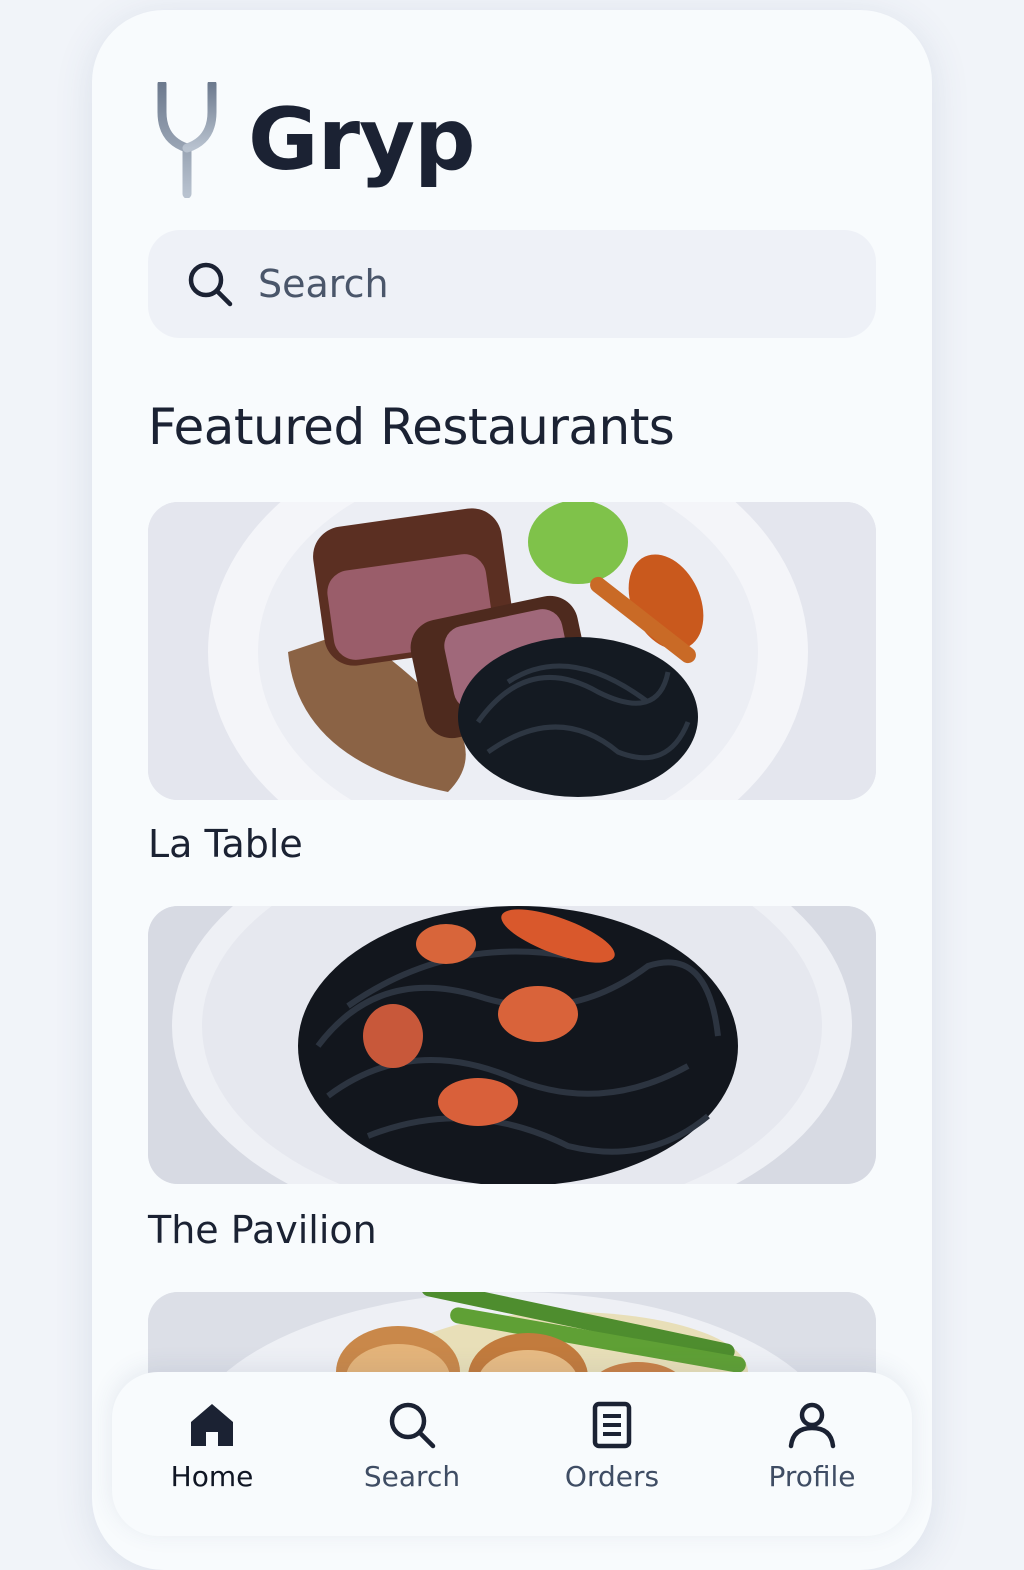 The width and height of the screenshot is (1024, 1570). What do you see at coordinates (362, 140) in the screenshot?
I see `app-brand-name: Gryp` at bounding box center [362, 140].